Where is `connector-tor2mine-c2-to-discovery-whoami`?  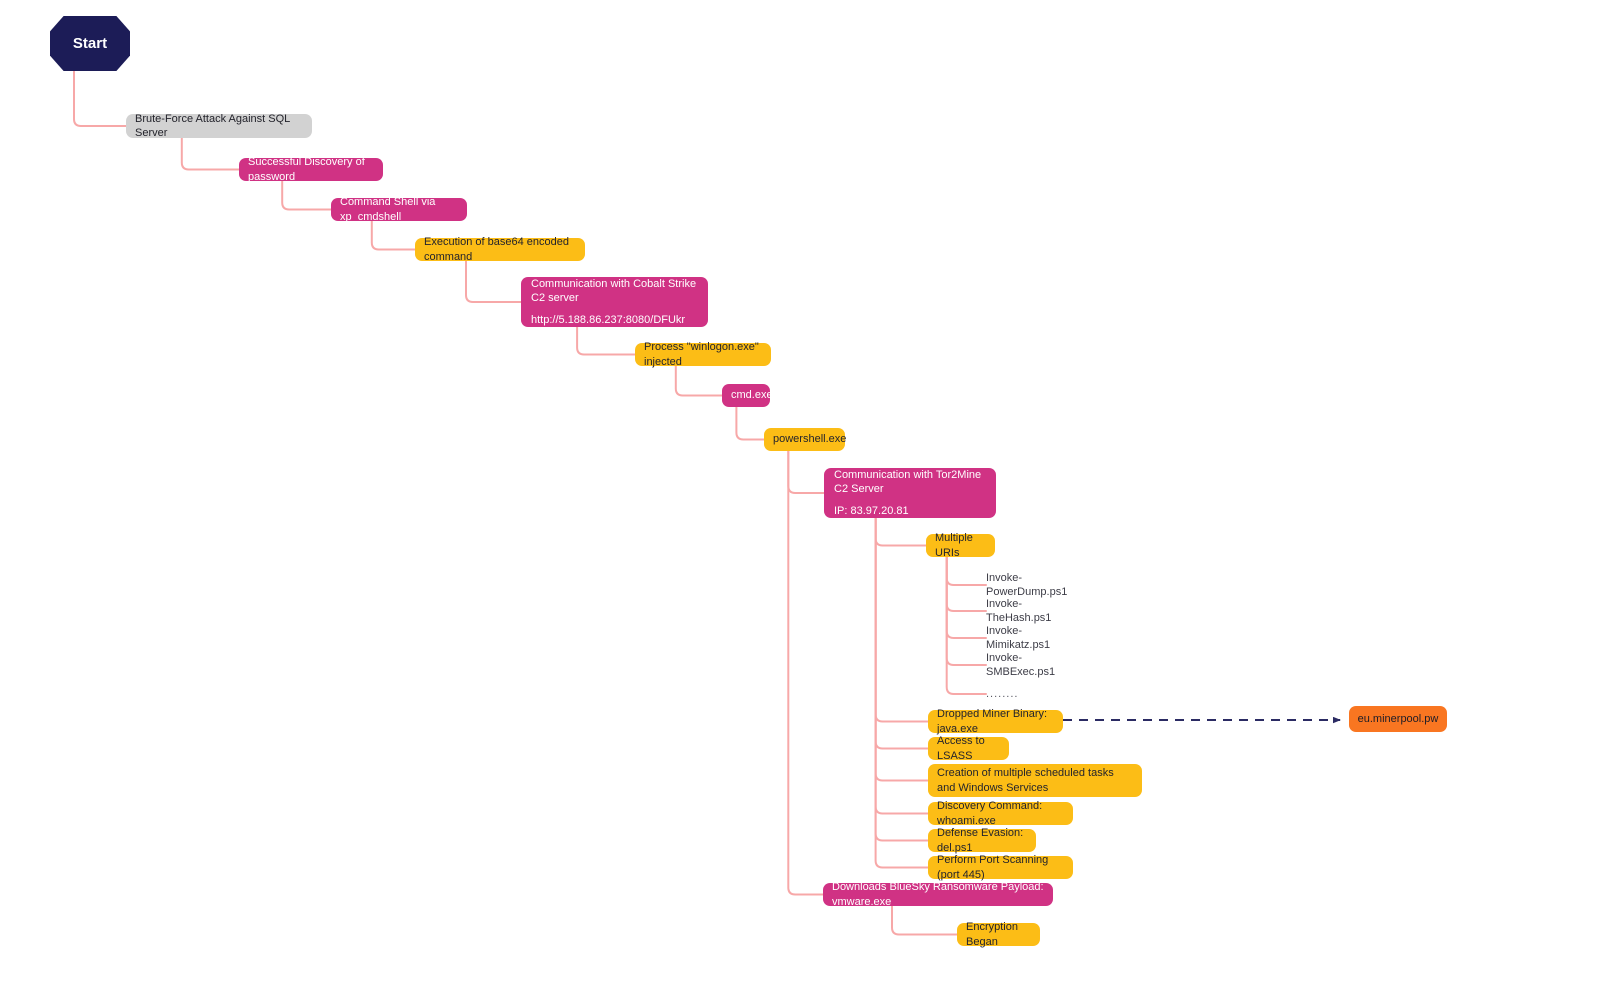 connector-tor2mine-c2-to-discovery-whoami is located at coordinates (901, 666).